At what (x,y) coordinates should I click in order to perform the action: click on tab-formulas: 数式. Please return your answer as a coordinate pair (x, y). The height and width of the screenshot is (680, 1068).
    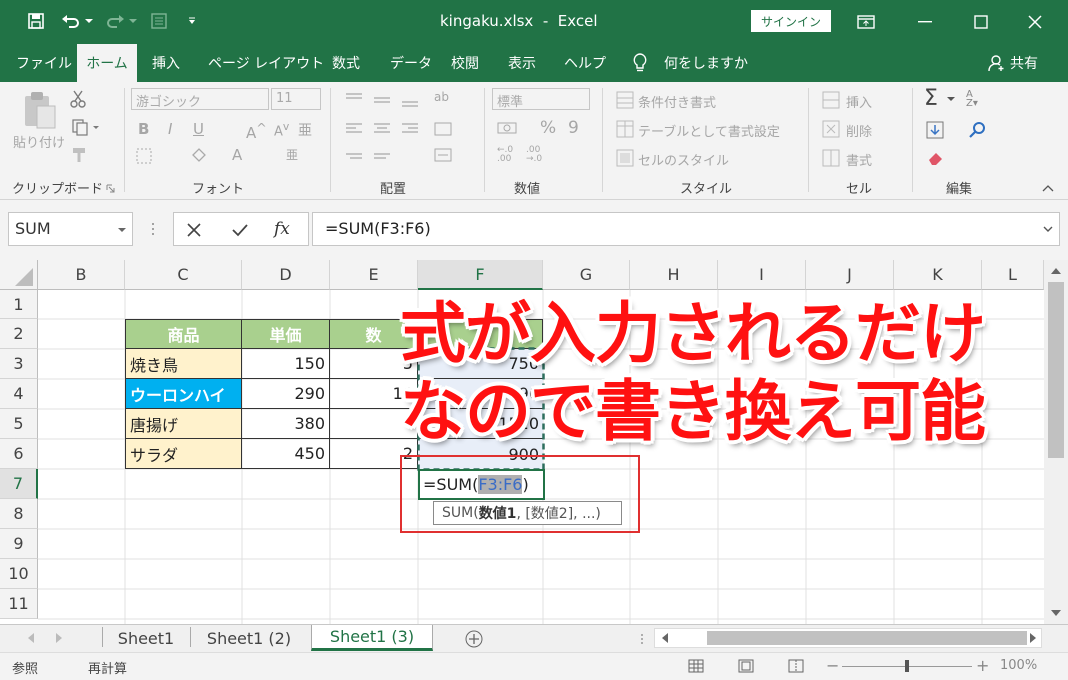
    Looking at the image, I should click on (346, 63).